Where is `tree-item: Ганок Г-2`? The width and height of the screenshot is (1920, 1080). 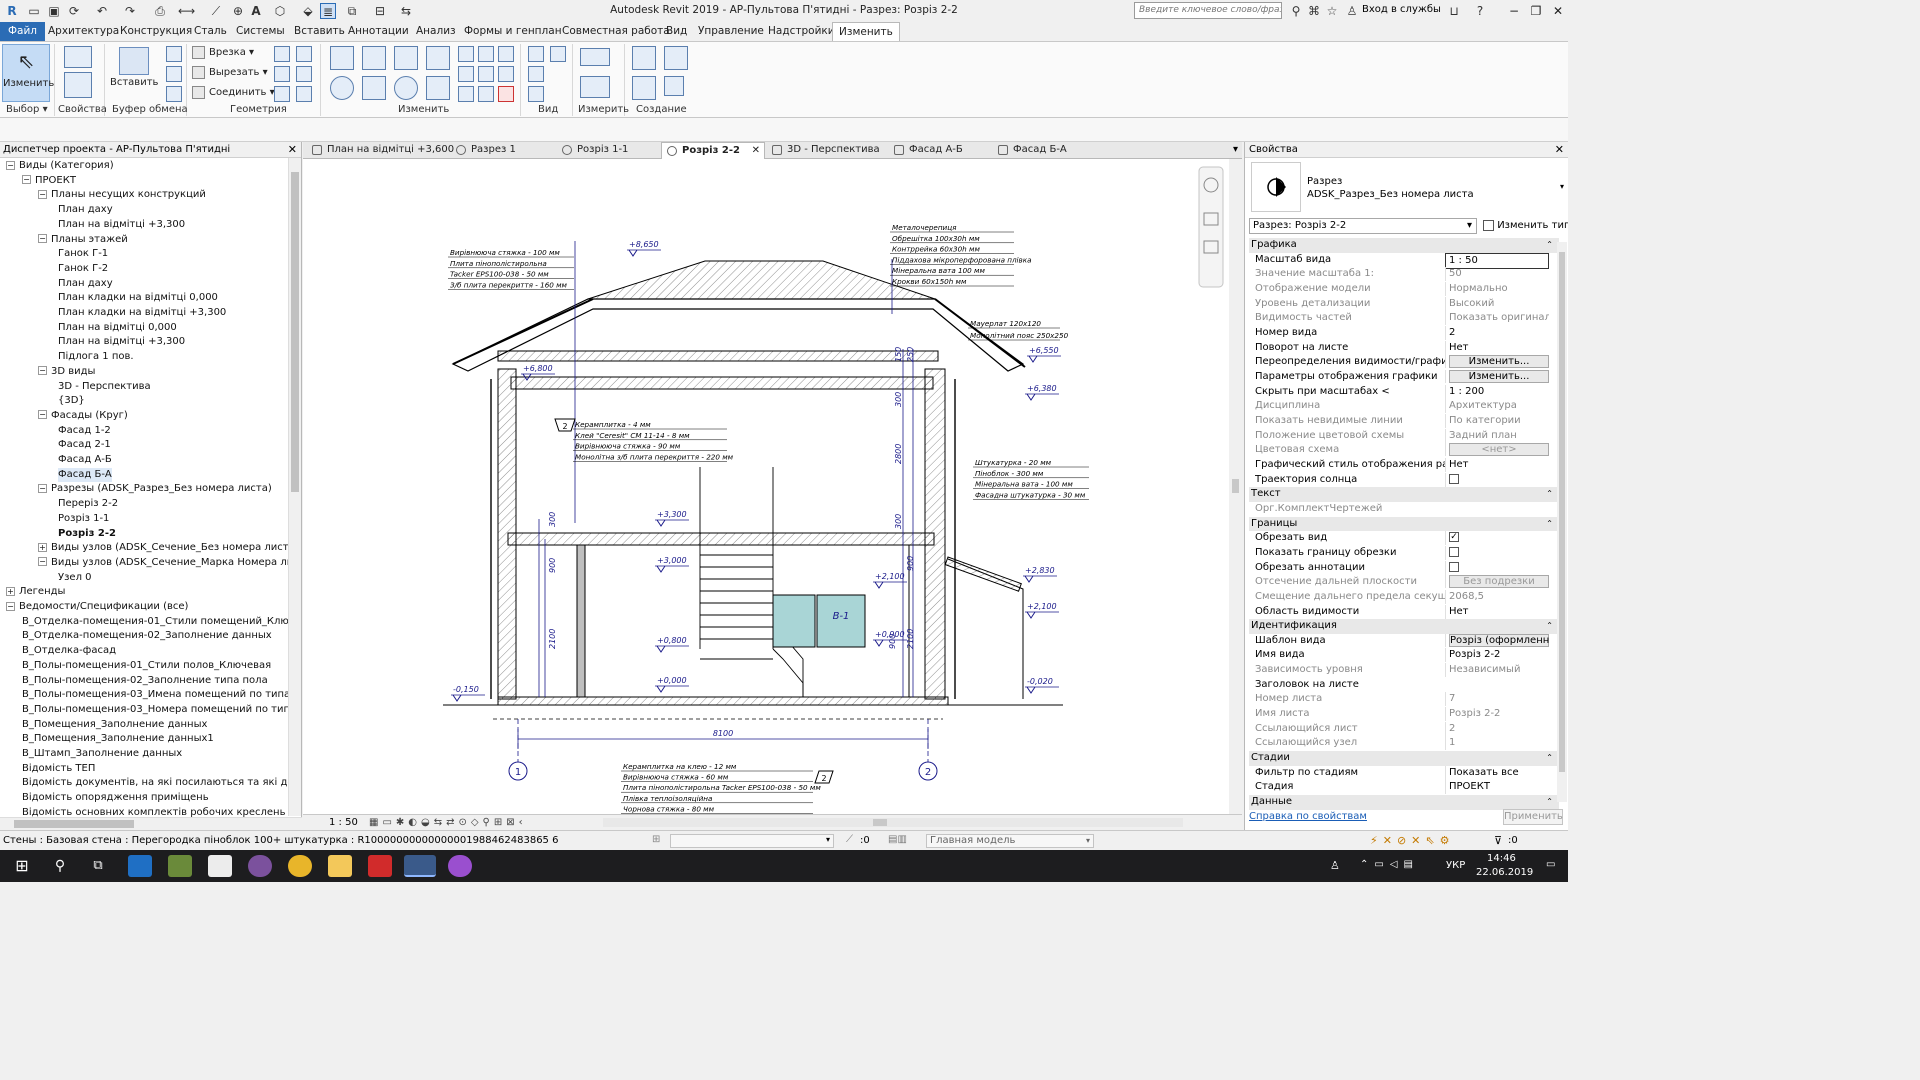 tree-item: Ганок Г-2 is located at coordinates (83, 269).